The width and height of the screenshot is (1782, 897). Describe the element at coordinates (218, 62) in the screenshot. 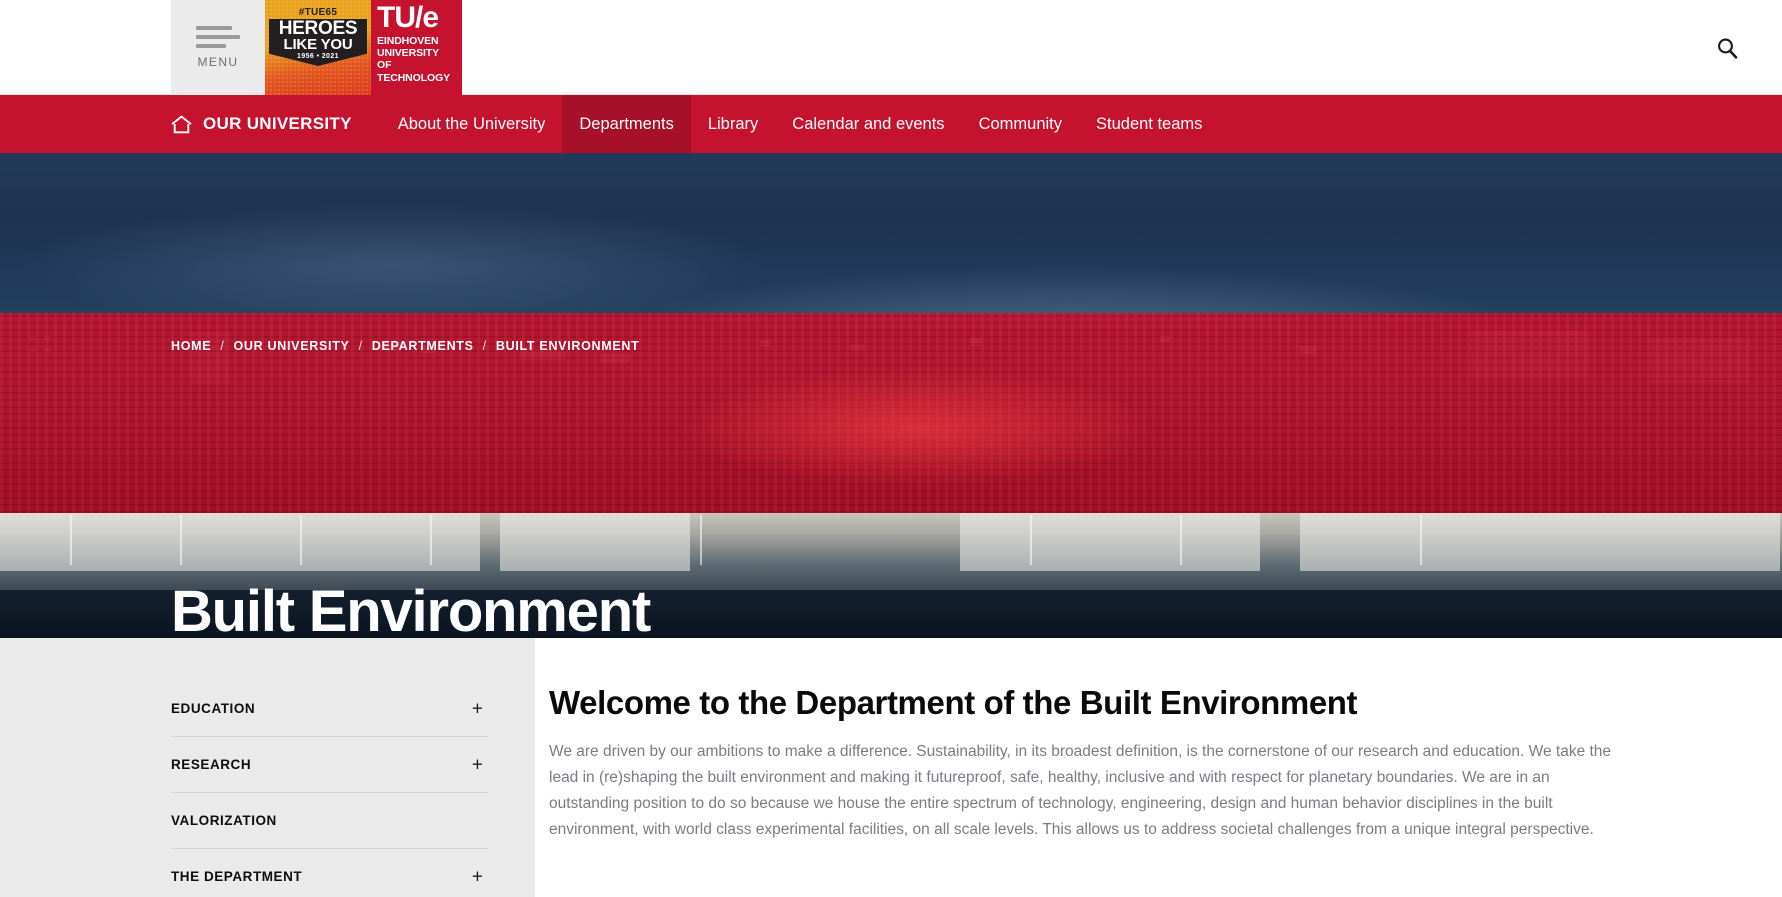

I see `menu-button-label: MENU` at that location.